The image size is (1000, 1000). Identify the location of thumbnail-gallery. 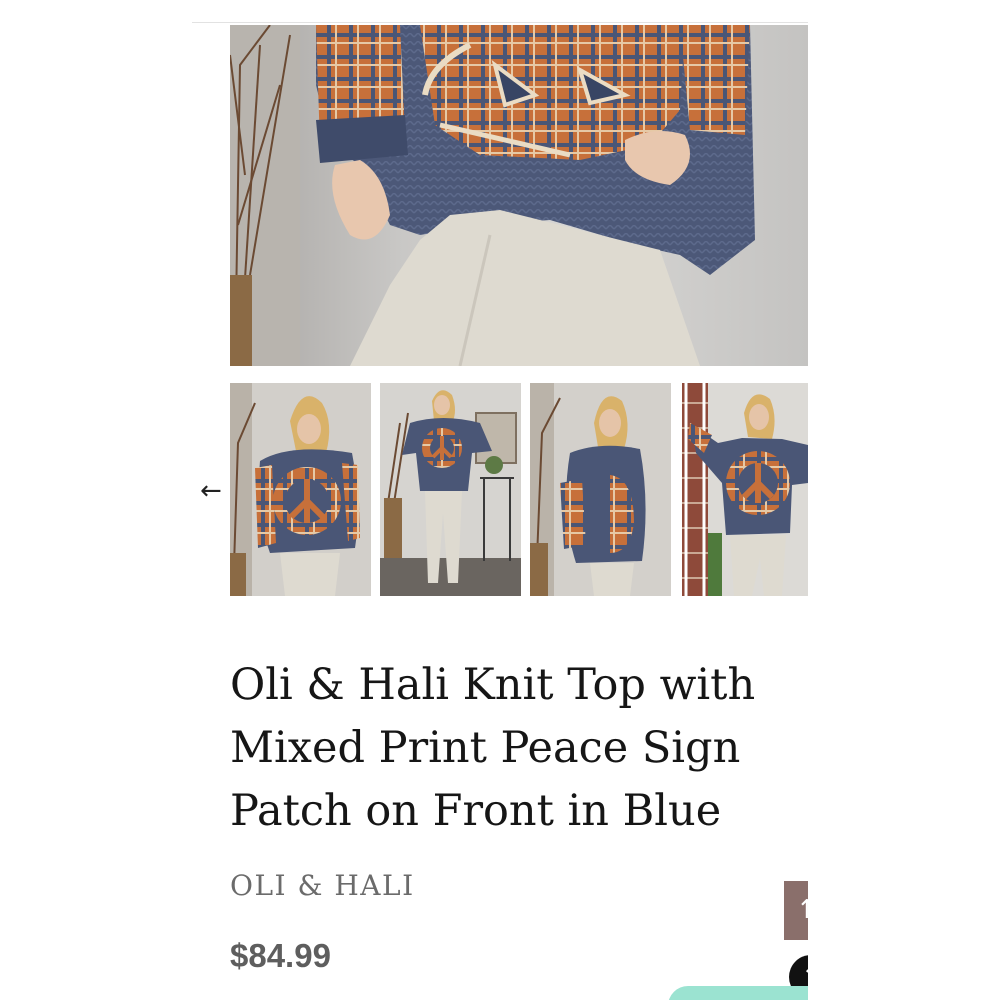
(519, 489).